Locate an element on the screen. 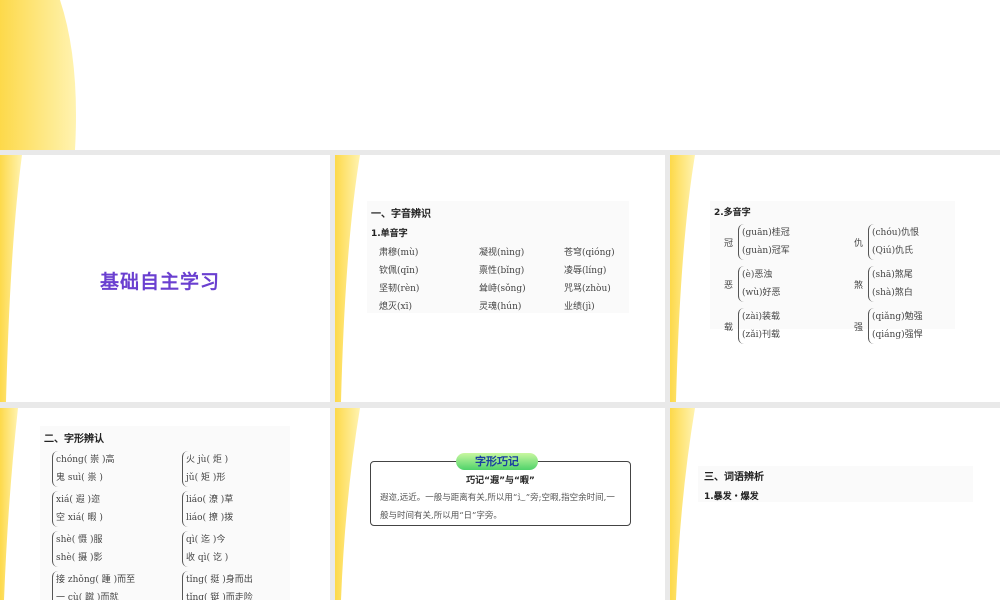 Image resolution: width=1000 pixels, height=600 pixels. pair-line: xiá( 遐 )迩 is located at coordinates (78, 500).